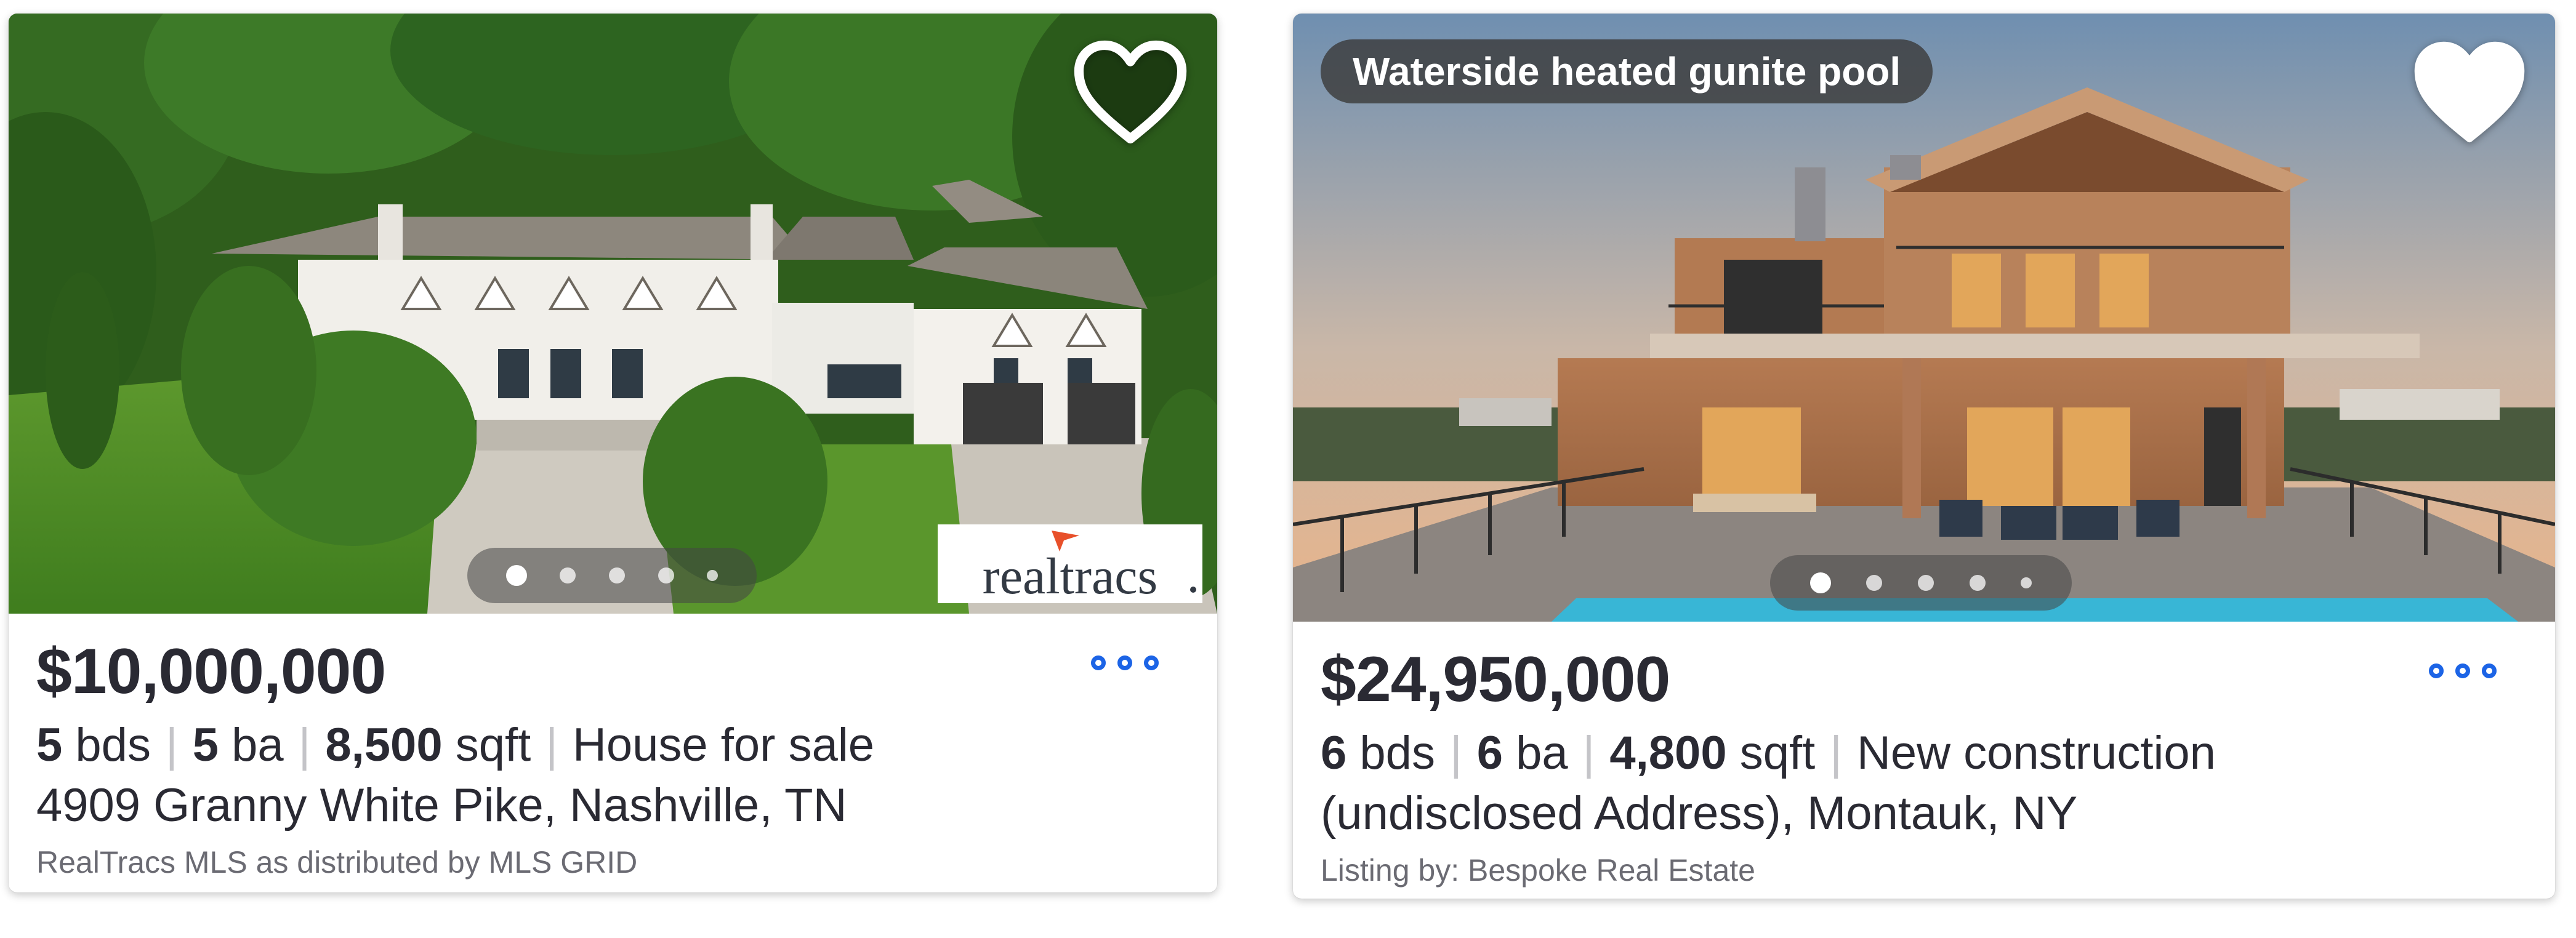 The image size is (2576, 938). I want to click on listing-attribution: Listing by: Bespoke Real Estate, so click(1538, 871).